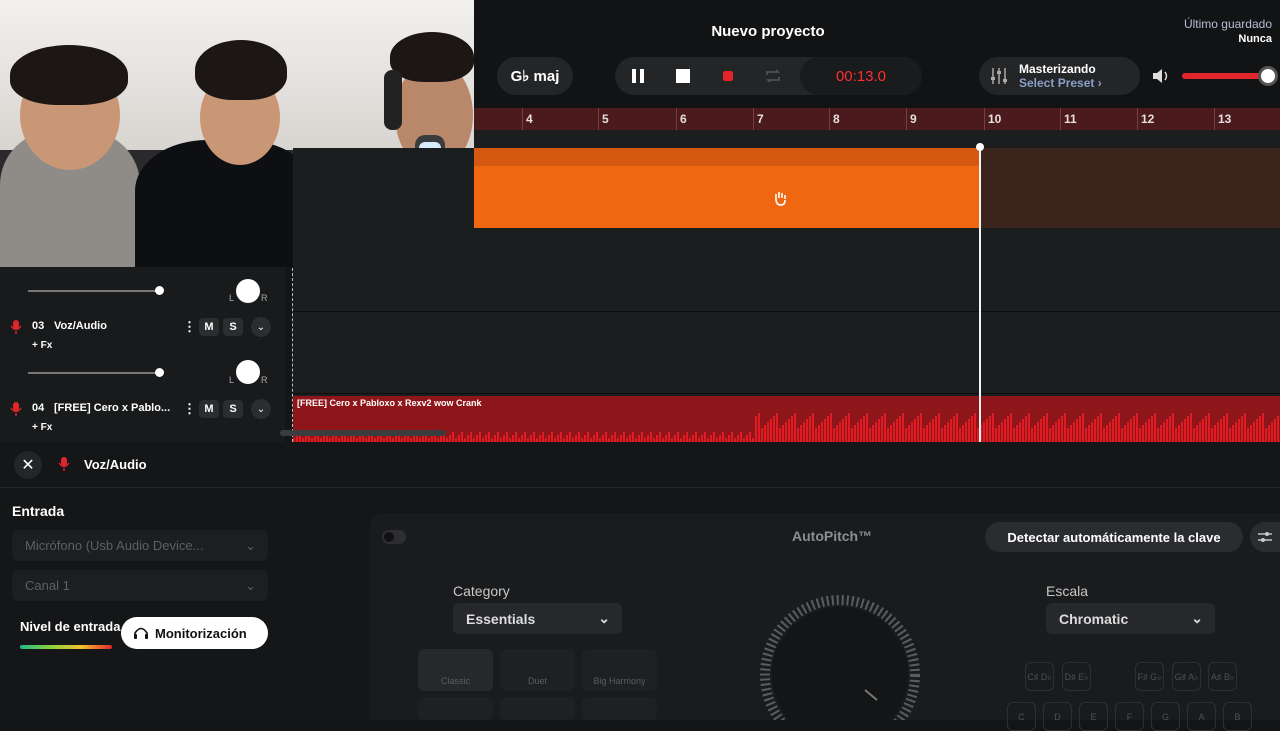 The width and height of the screenshot is (1280, 731). What do you see at coordinates (529, 119) in the screenshot?
I see `ruler-tick-label: 4` at bounding box center [529, 119].